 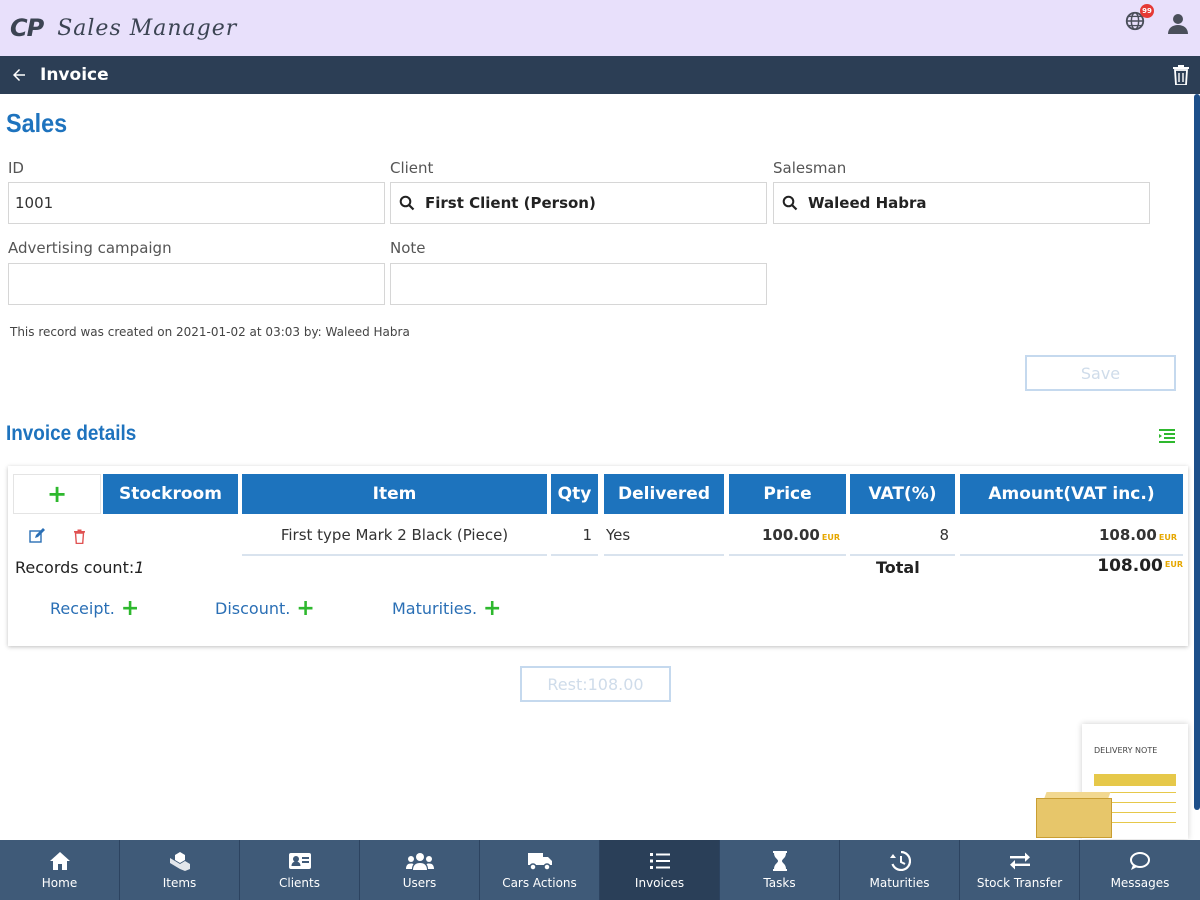 I want to click on page-title: Invoice, so click(x=74, y=75).